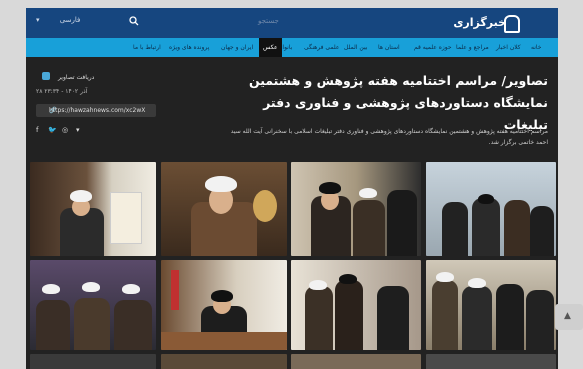 This screenshot has height=369, width=583. I want to click on short-link-text: https://hawzahnews.com/xc2wX, so click(97, 110).